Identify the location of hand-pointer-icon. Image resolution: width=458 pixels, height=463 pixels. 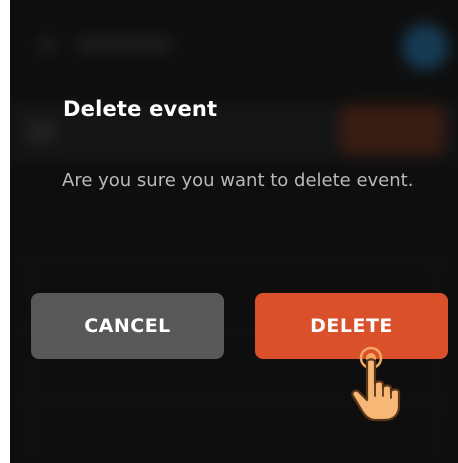
(376, 384).